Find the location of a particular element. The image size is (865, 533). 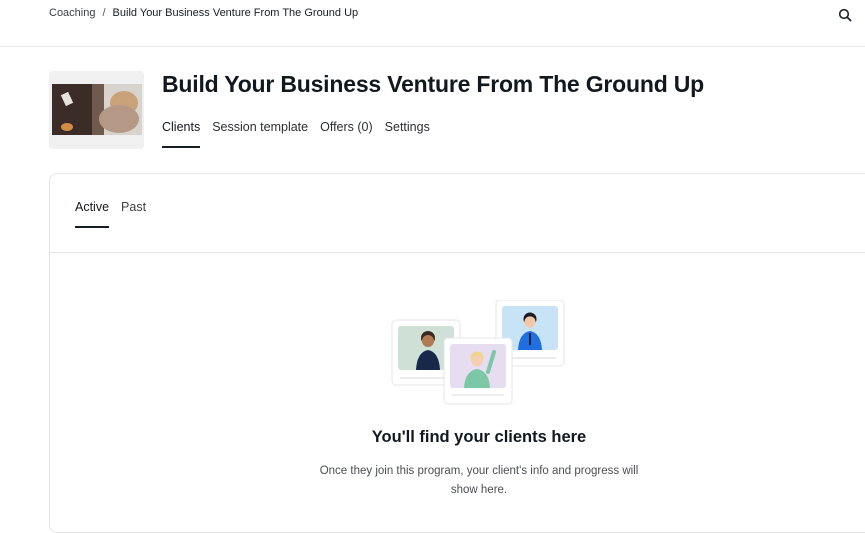

panel-divider is located at coordinates (457, 252).